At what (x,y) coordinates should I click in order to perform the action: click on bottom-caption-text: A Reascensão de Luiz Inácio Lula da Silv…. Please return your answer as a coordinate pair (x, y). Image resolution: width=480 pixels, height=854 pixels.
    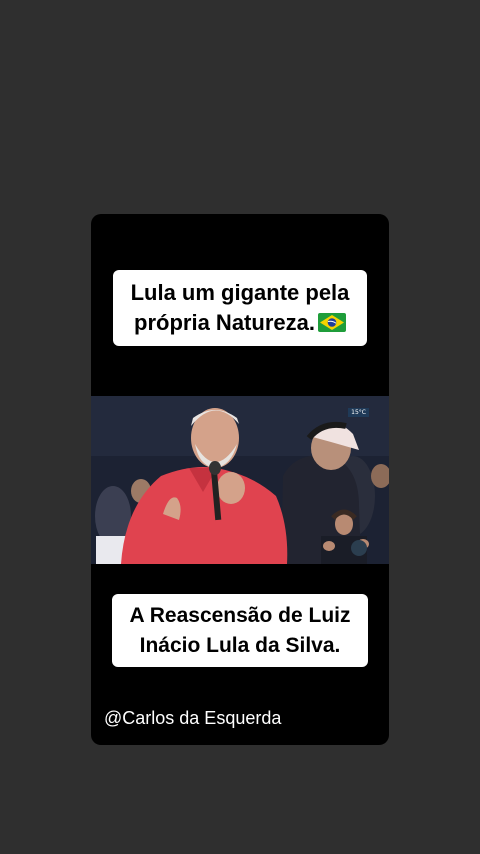
    Looking at the image, I should click on (240, 630).